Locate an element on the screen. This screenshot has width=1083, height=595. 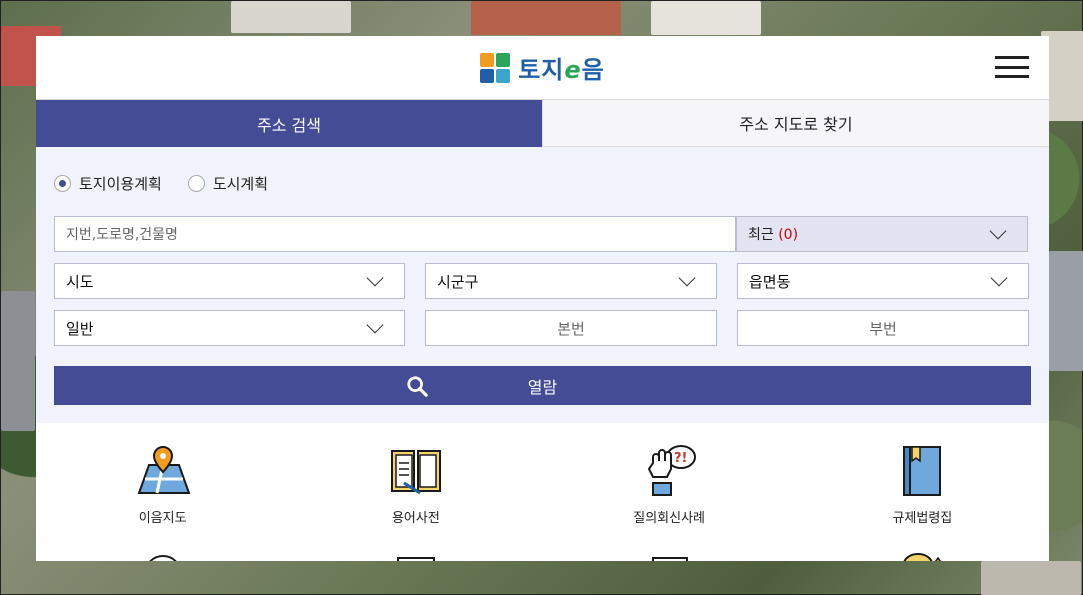
radio-urban-plan: 도시계획 is located at coordinates (227, 183).